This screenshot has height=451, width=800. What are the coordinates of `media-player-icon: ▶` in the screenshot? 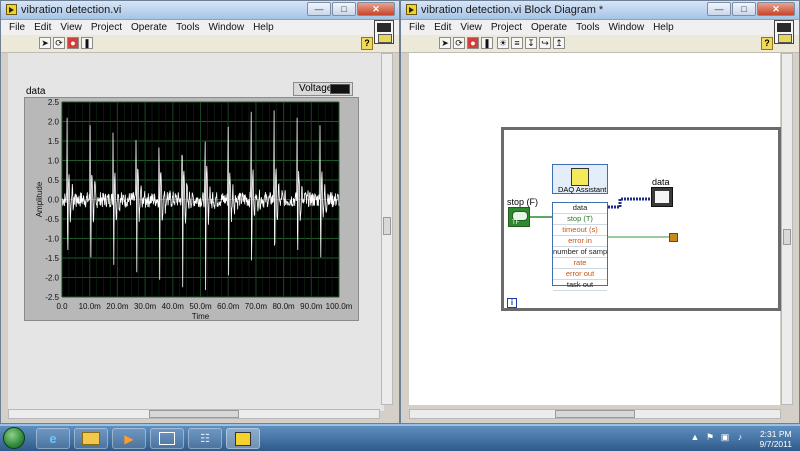 It's located at (129, 438).